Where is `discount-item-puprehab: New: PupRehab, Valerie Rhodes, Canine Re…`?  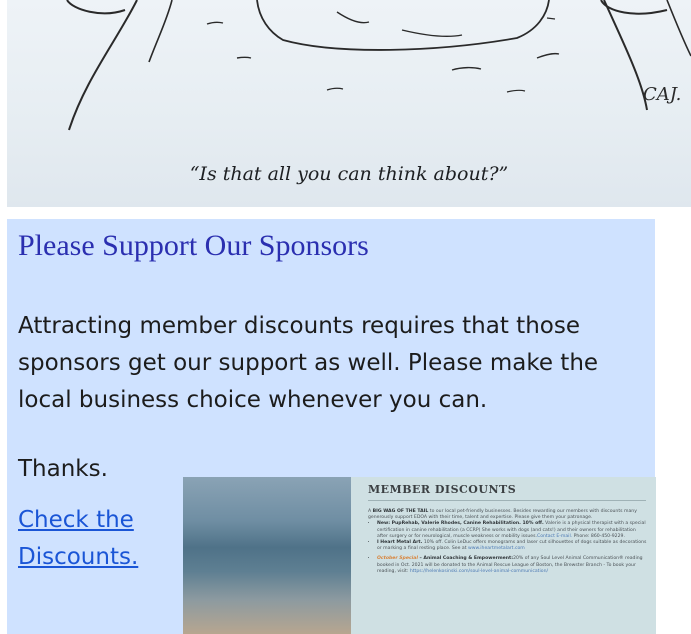 discount-item-puprehab: New: PupRehab, Valerie Rhodes, Canine Re… is located at coordinates (512, 530).